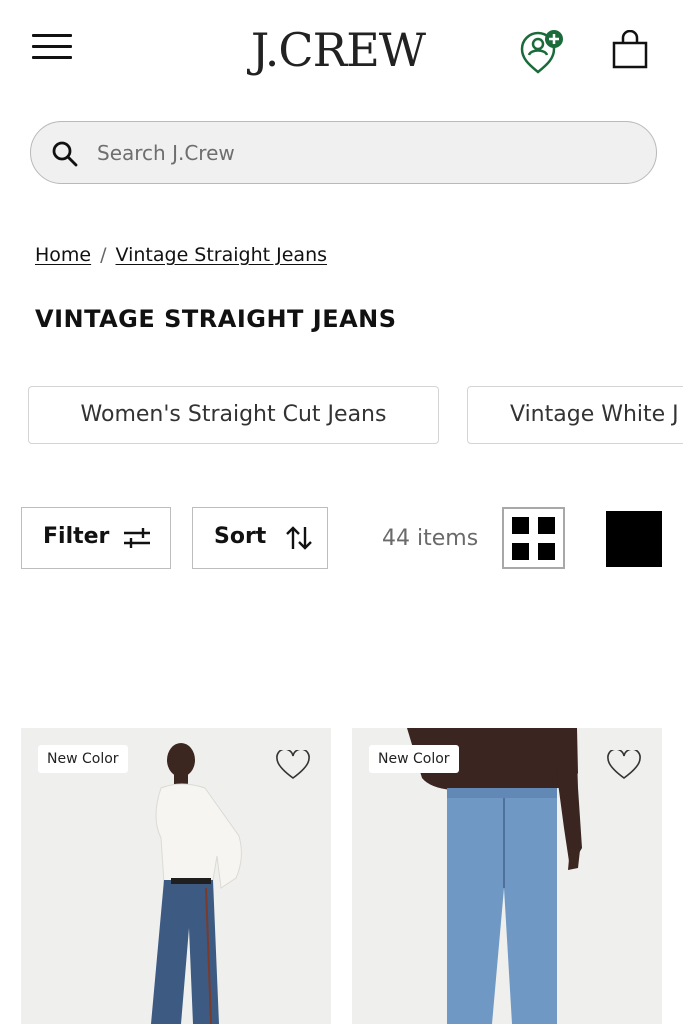 Image resolution: width=683 pixels, height=1024 pixels. I want to click on sort-button: Sort, so click(260, 538).